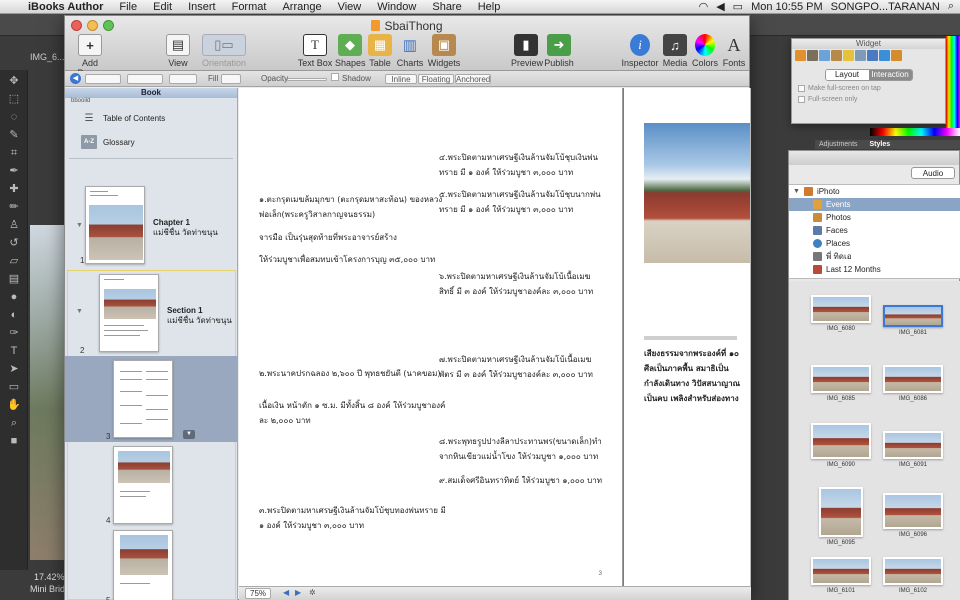 The image size is (960, 600). Describe the element at coordinates (103, 79) in the screenshot. I see `style-popup` at that location.